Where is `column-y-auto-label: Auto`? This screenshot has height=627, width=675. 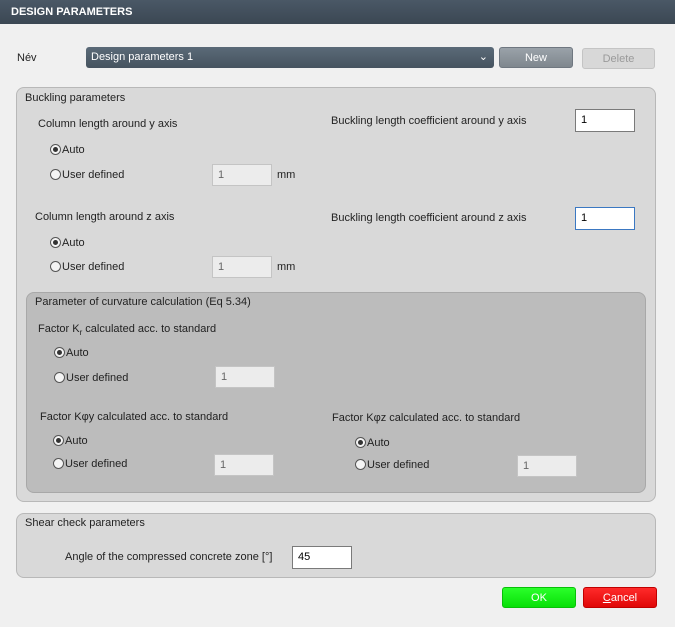 column-y-auto-label: Auto is located at coordinates (73, 150).